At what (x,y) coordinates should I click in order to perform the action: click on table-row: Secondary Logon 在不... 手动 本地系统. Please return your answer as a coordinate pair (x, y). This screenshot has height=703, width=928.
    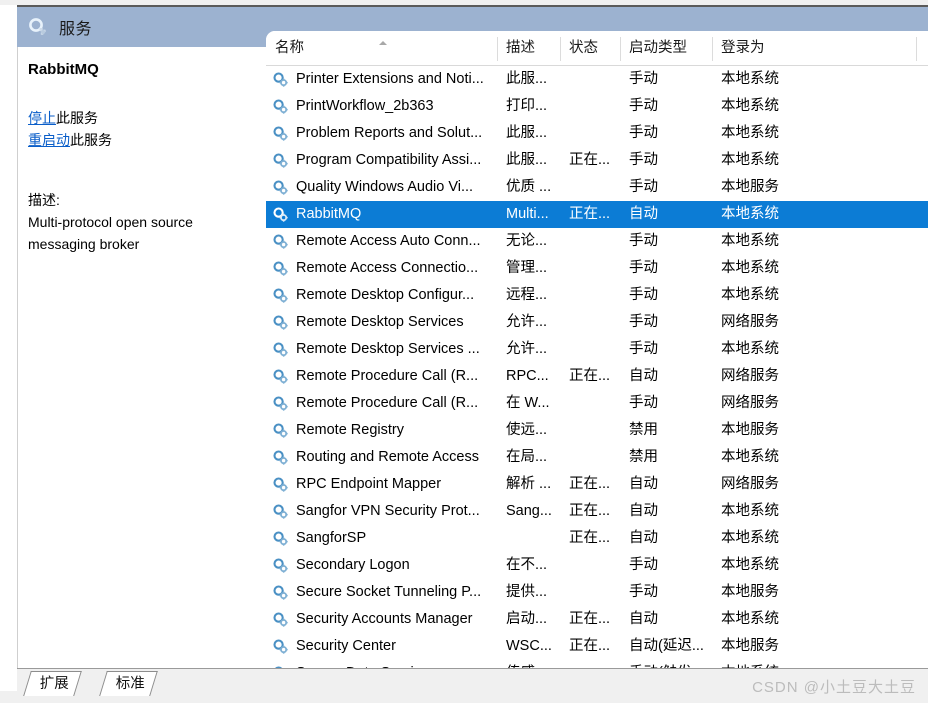
    Looking at the image, I should click on (597, 565).